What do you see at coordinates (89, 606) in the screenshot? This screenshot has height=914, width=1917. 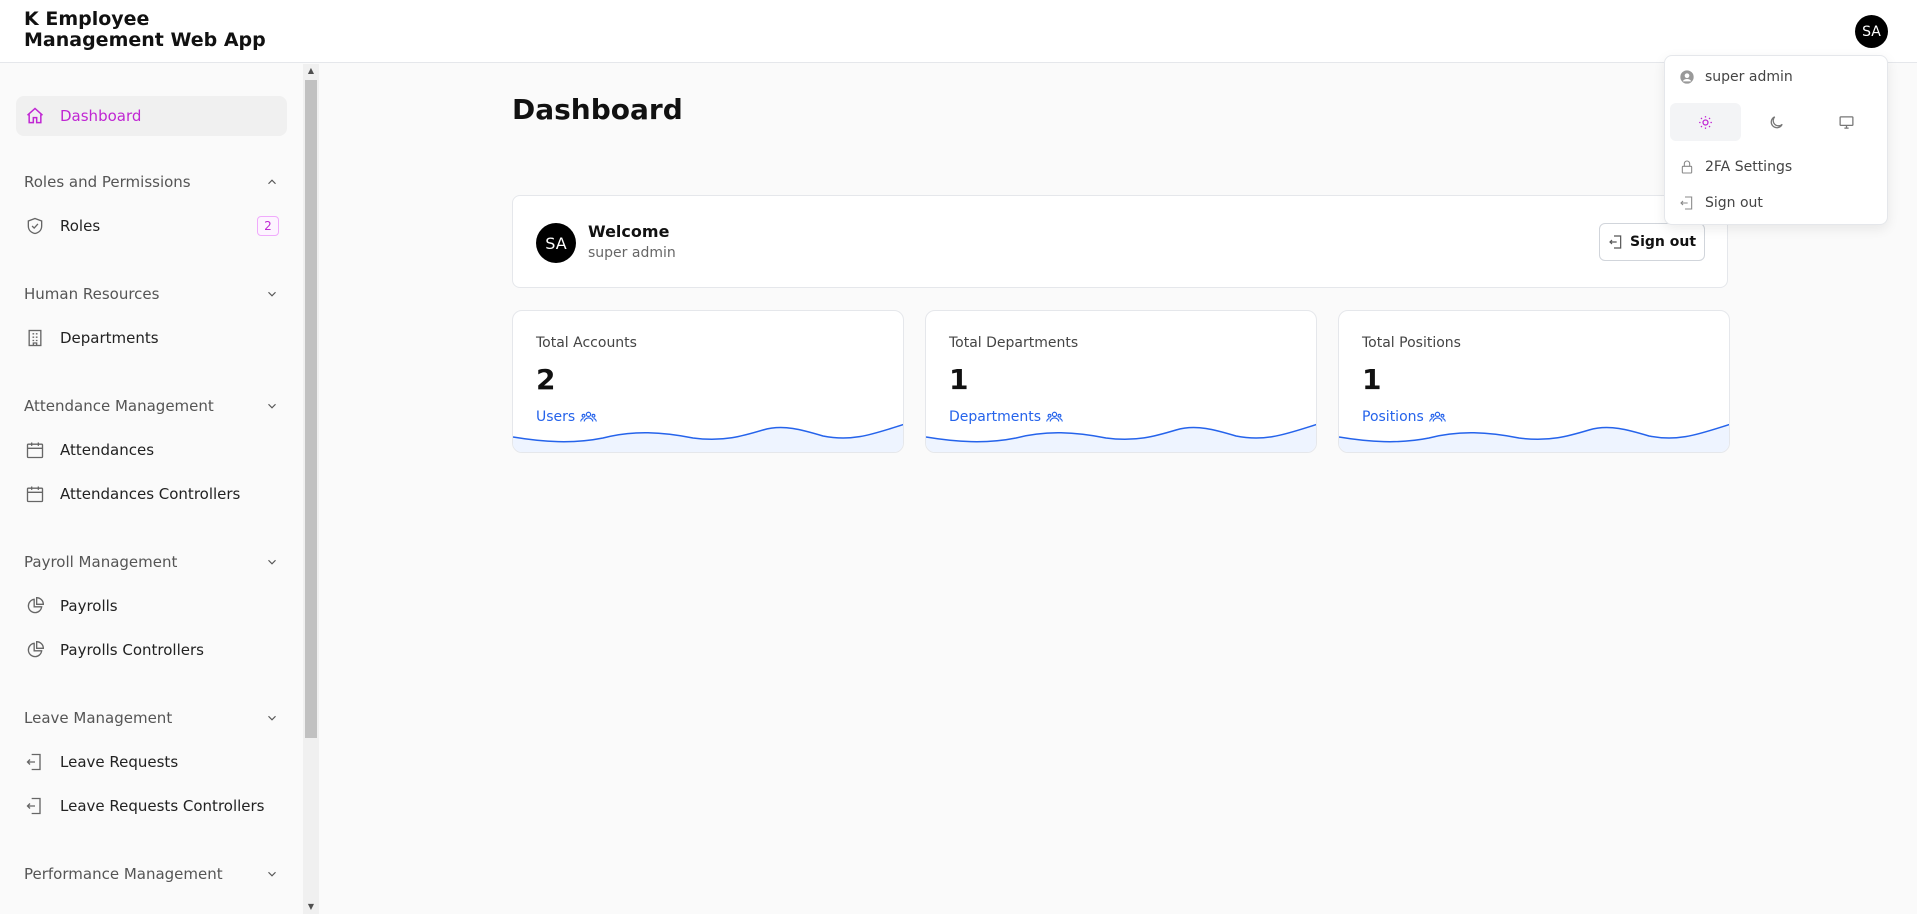 I see `sidebar-item-label: Payrolls` at bounding box center [89, 606].